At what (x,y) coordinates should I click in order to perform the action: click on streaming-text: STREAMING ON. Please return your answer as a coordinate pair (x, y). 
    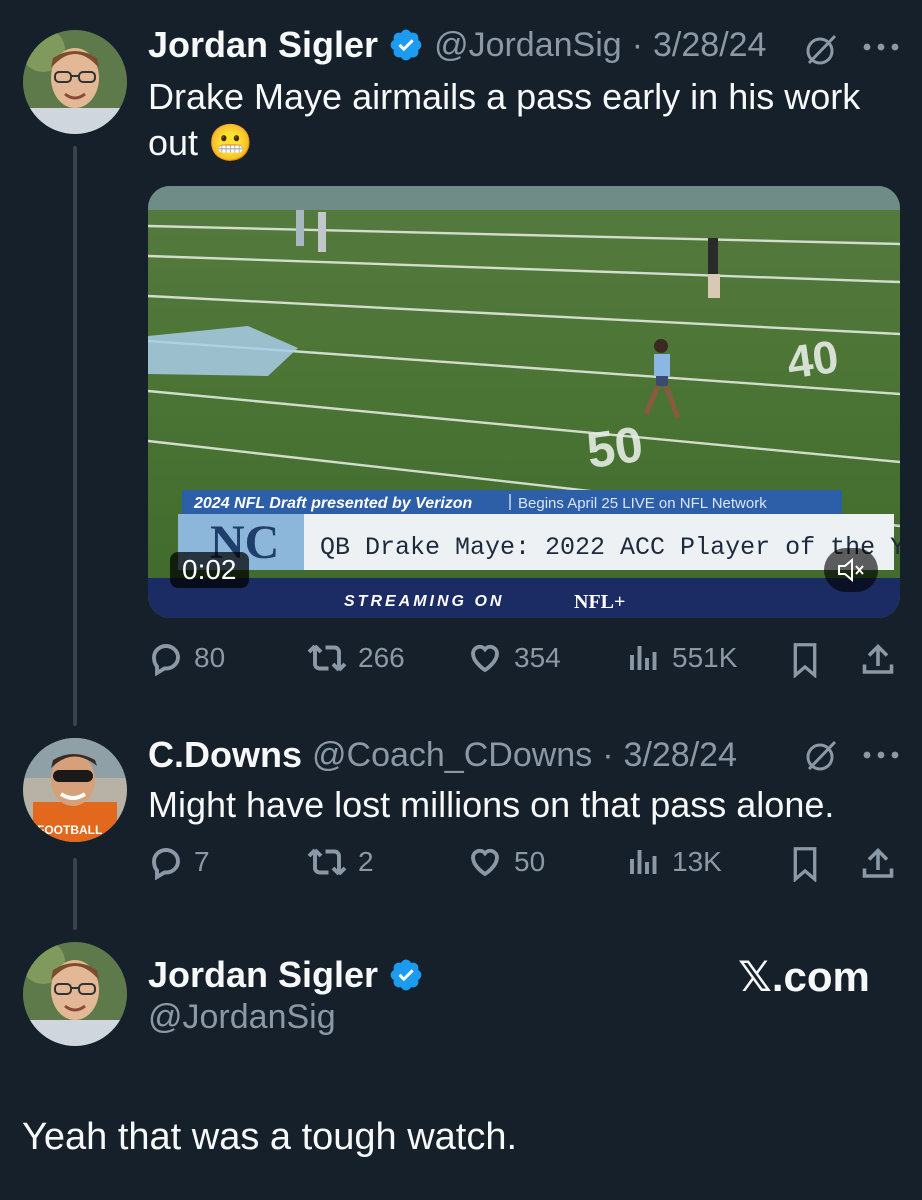
    Looking at the image, I should click on (424, 601).